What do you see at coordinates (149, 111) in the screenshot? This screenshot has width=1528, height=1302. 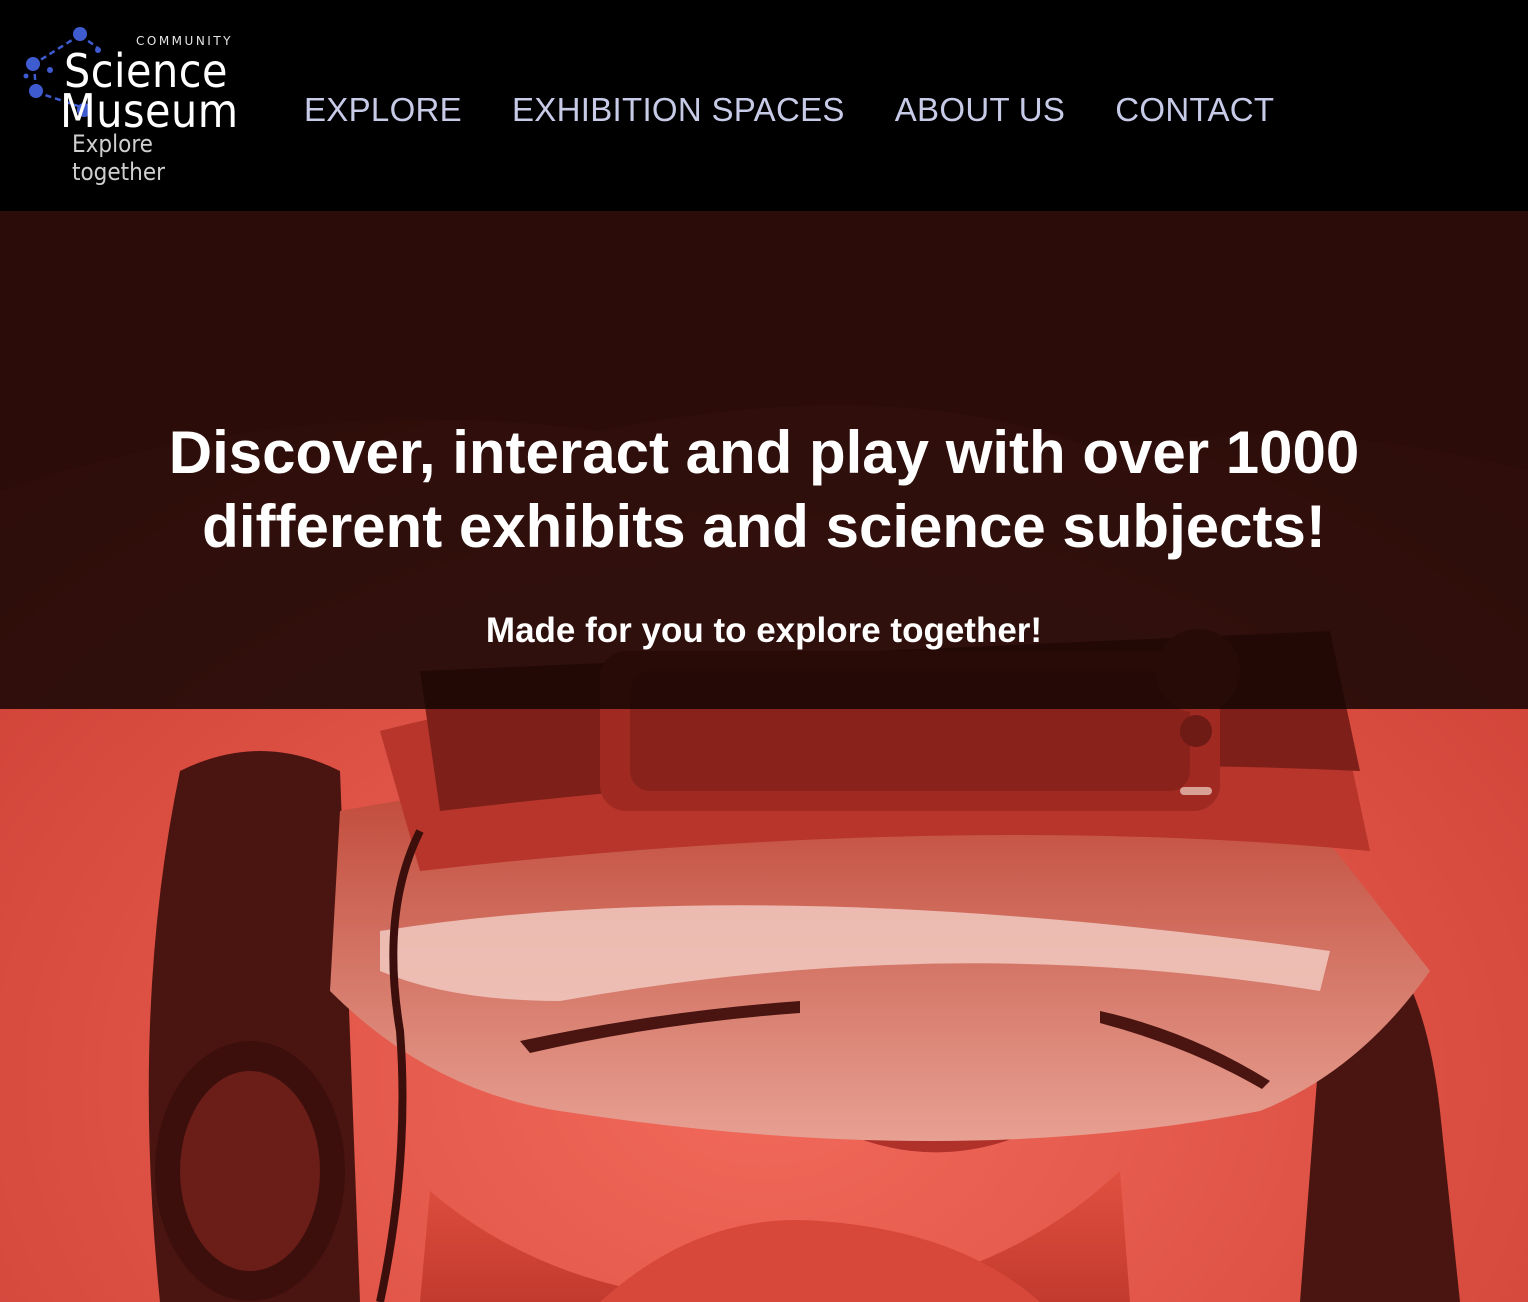 I see `logo-museum-text: Museum` at bounding box center [149, 111].